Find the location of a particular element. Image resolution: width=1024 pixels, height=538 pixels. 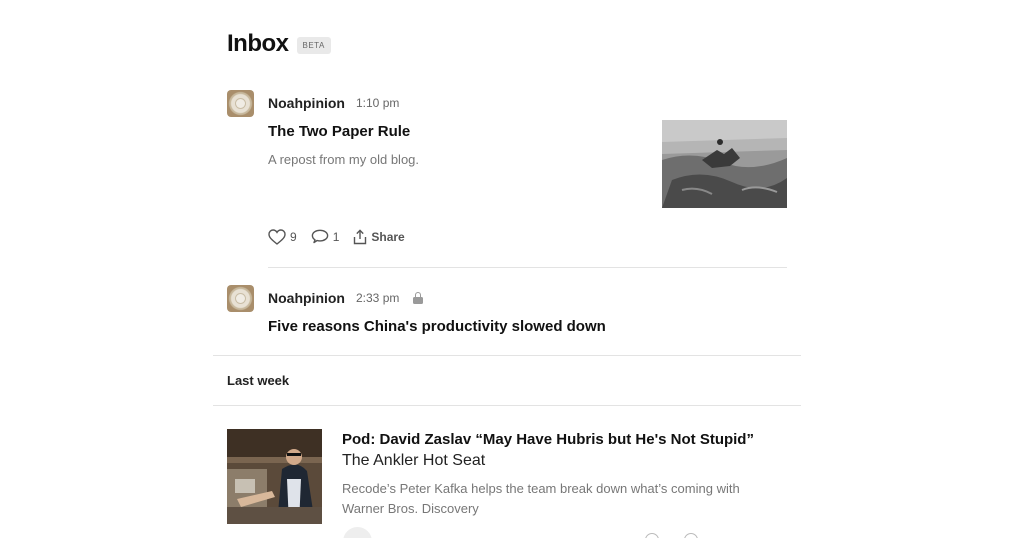

lock-icon is located at coordinates (418, 298).